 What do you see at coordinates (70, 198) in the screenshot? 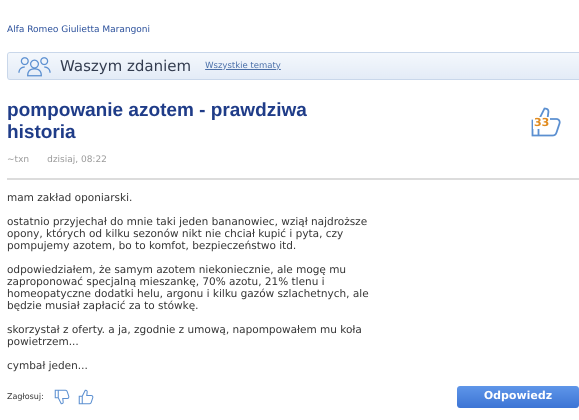
I see `post-paragraph: mam zakład oponiarski.` at bounding box center [70, 198].